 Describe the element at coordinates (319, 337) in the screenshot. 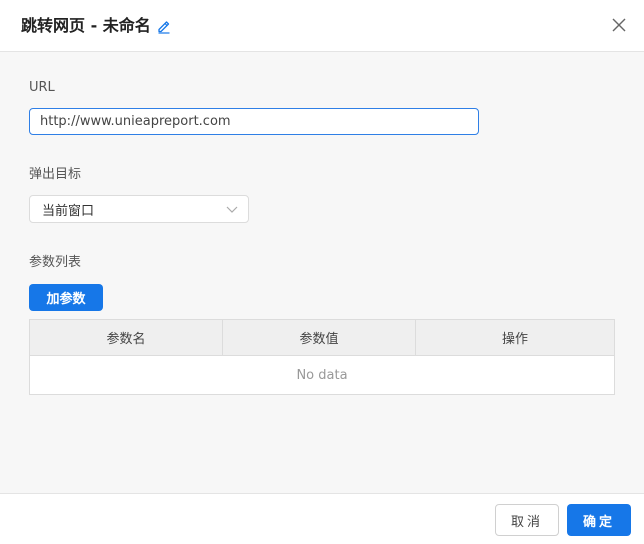

I see `column-header-param-value: 参数值` at that location.